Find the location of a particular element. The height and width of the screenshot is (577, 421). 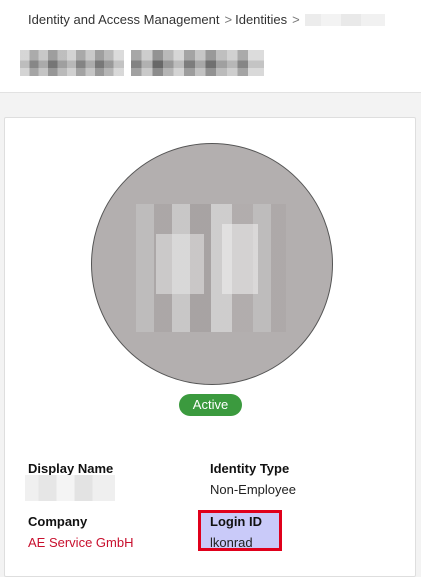

breadcrumb-iam: Identity and Access Management is located at coordinates (124, 19).